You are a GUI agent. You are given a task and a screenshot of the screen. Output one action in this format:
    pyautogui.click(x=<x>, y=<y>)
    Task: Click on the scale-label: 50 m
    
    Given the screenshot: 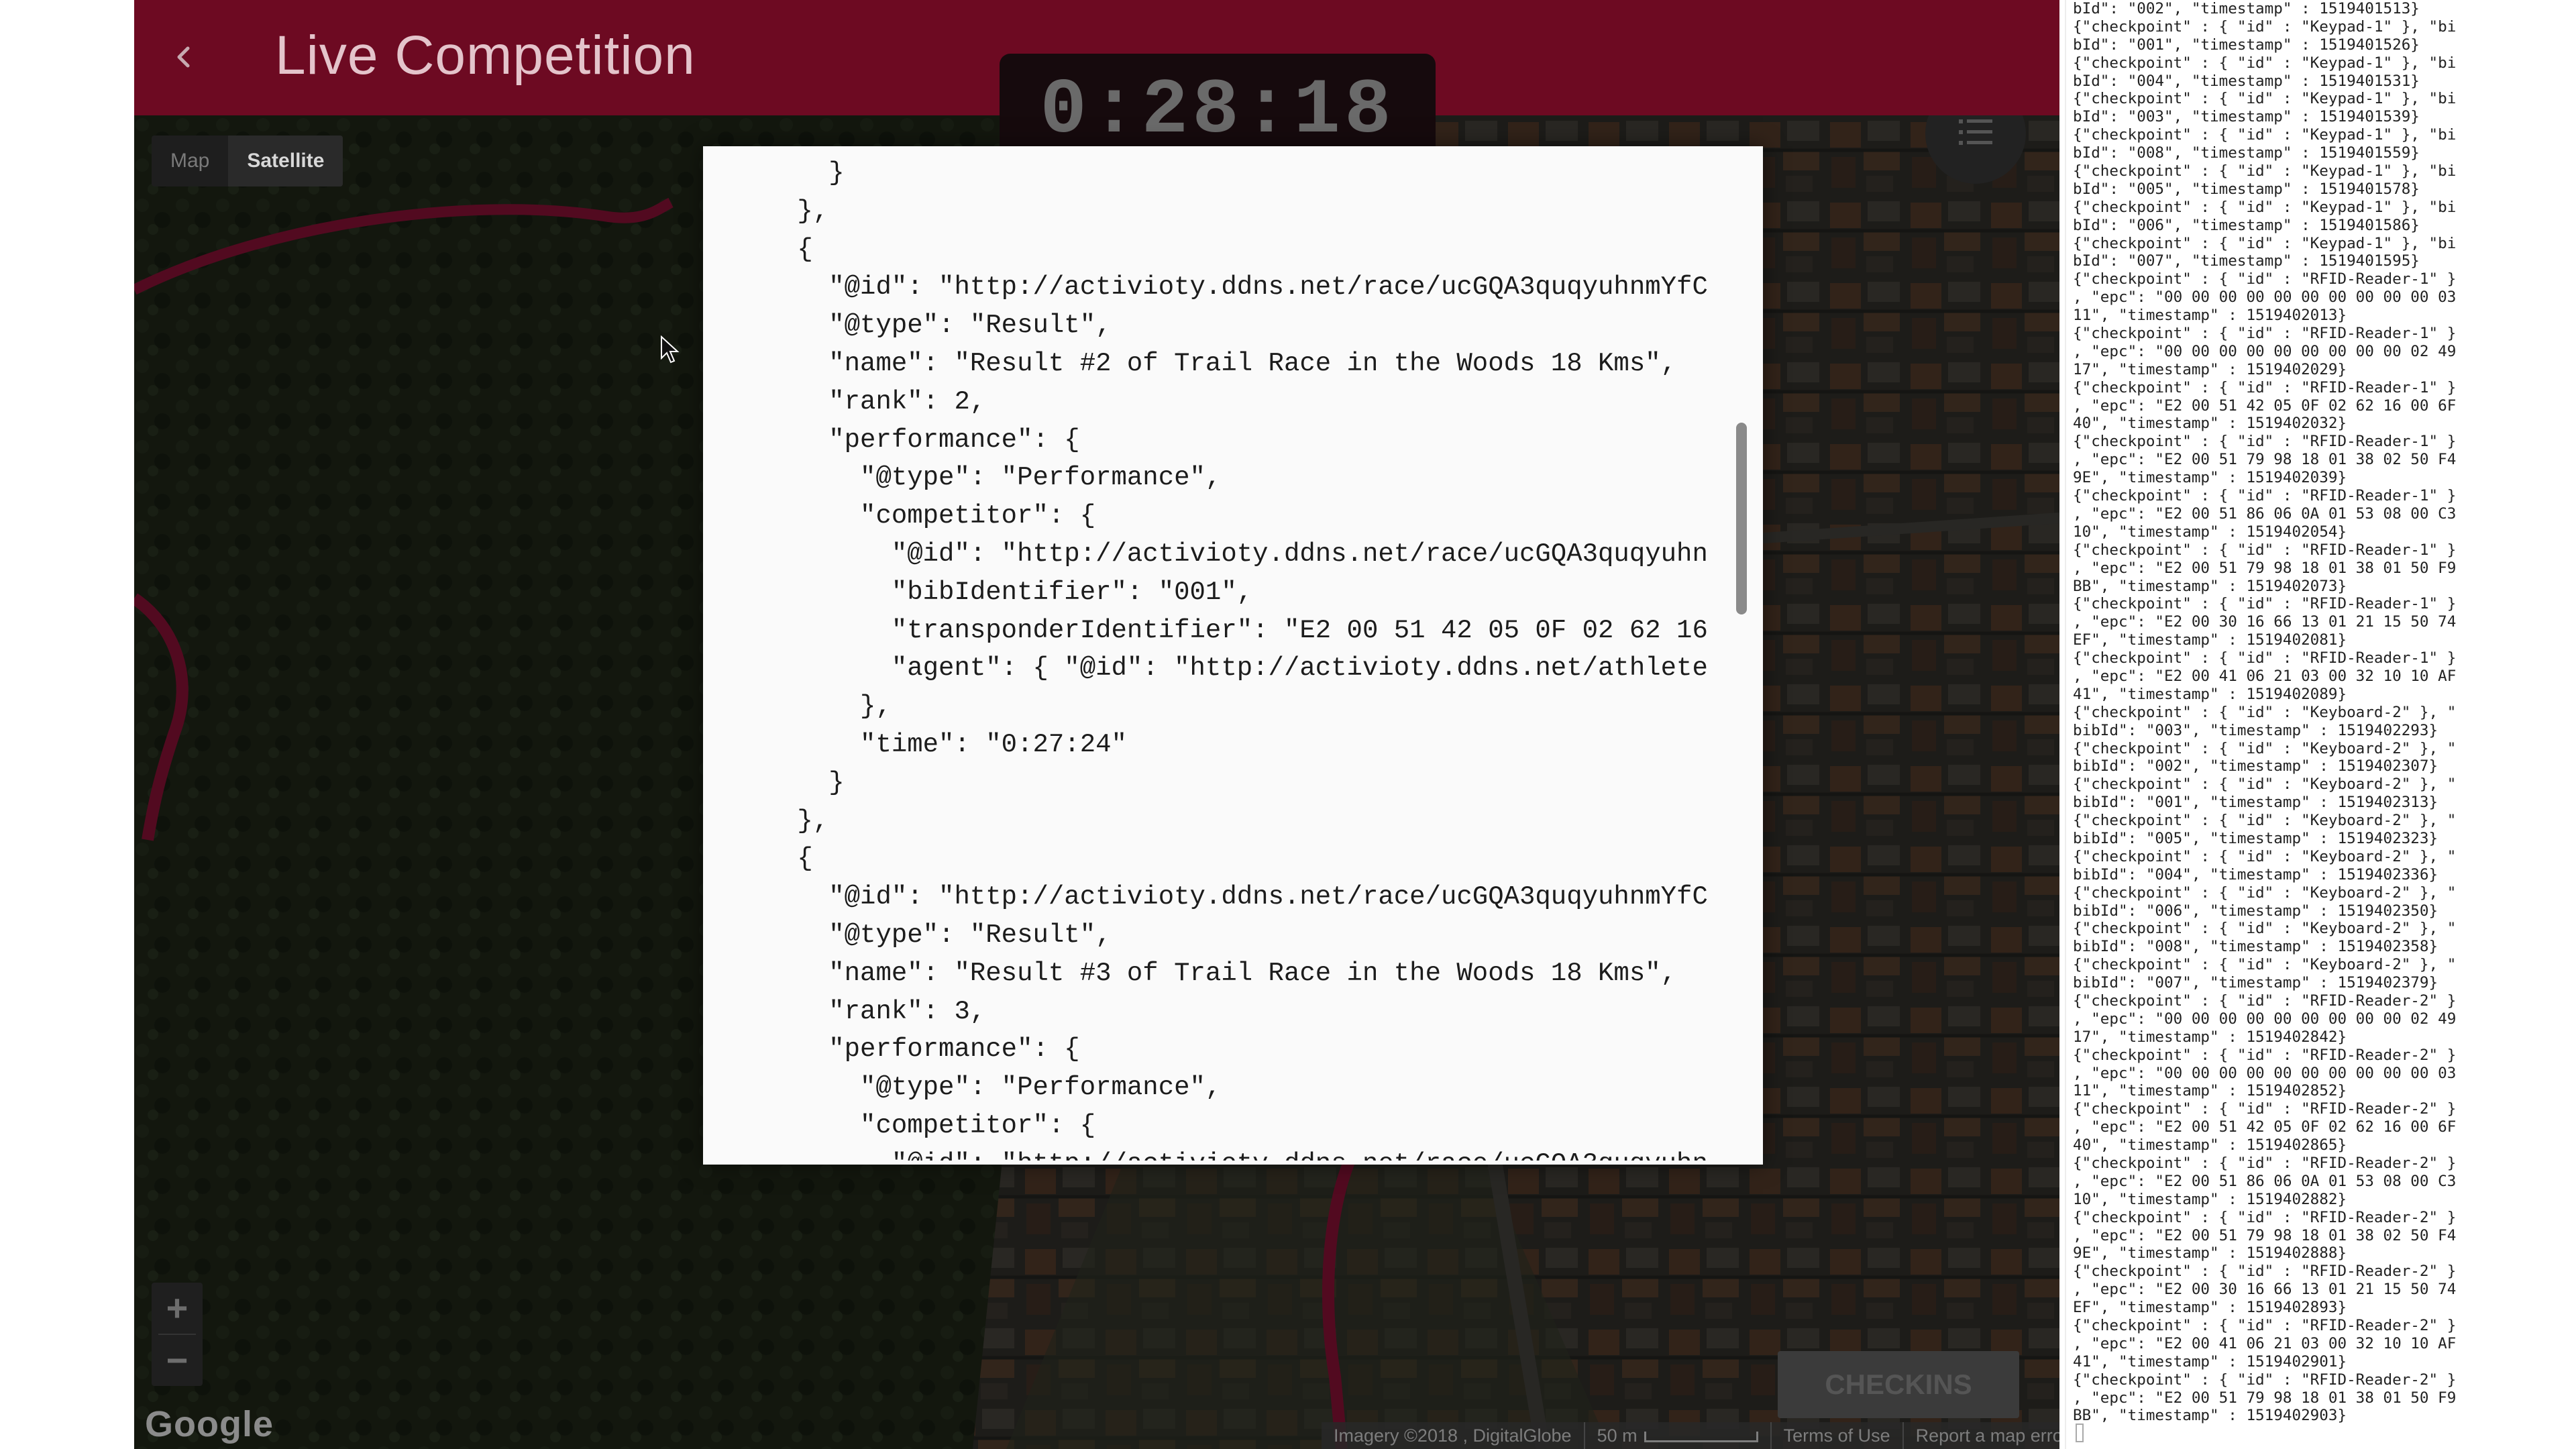 What is the action you would take?
    pyautogui.click(x=1617, y=1436)
    